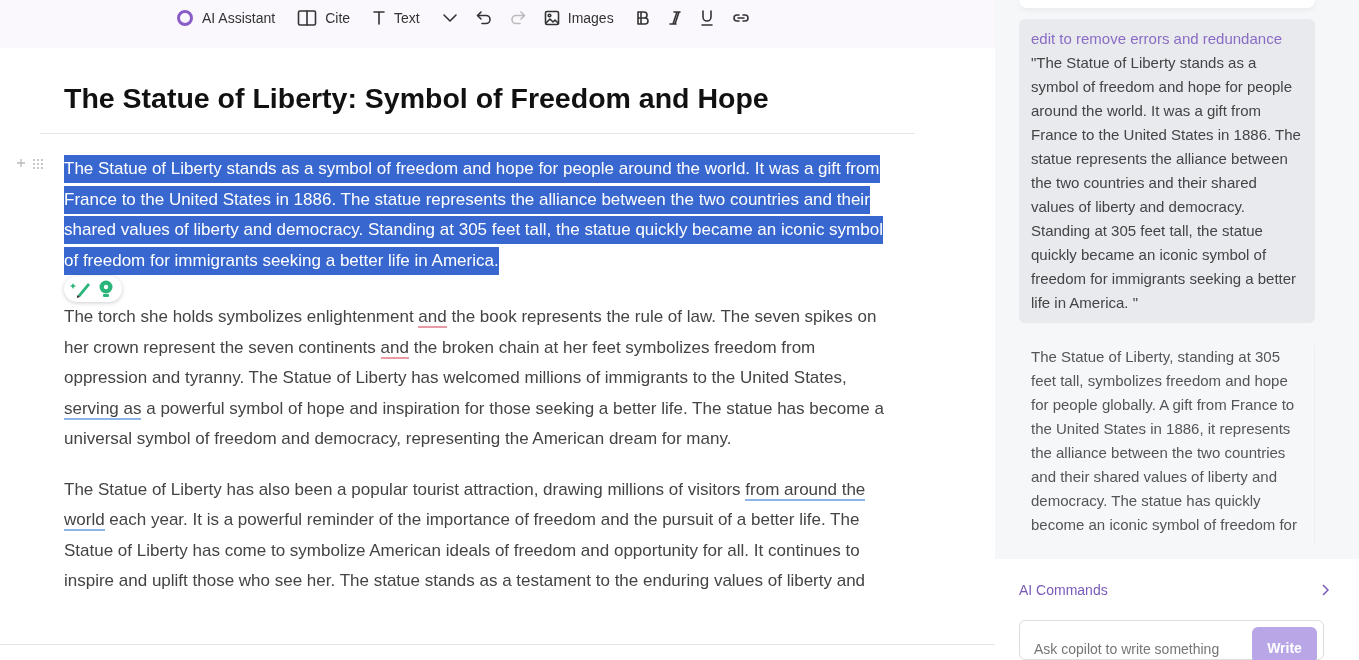 This screenshot has width=1359, height=660. What do you see at coordinates (324, 18) in the screenshot?
I see `cite-button: Cite` at bounding box center [324, 18].